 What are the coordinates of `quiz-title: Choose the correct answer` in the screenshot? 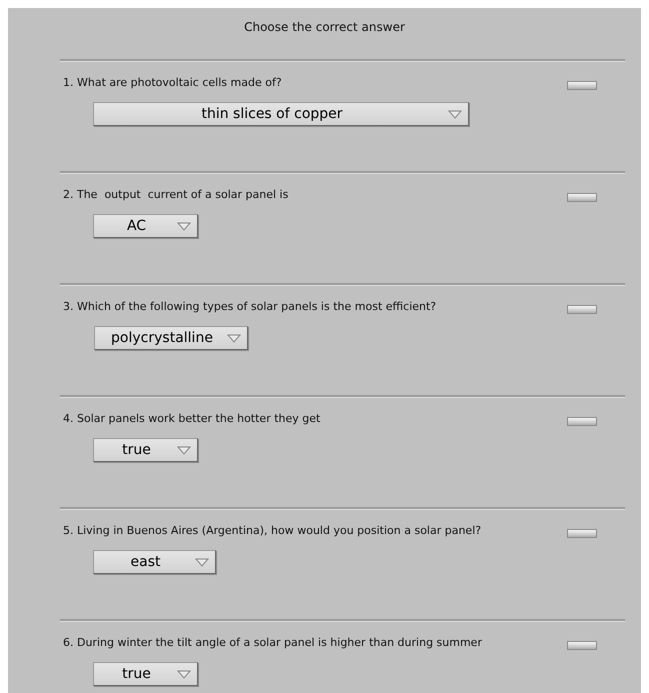 It's located at (324, 27).